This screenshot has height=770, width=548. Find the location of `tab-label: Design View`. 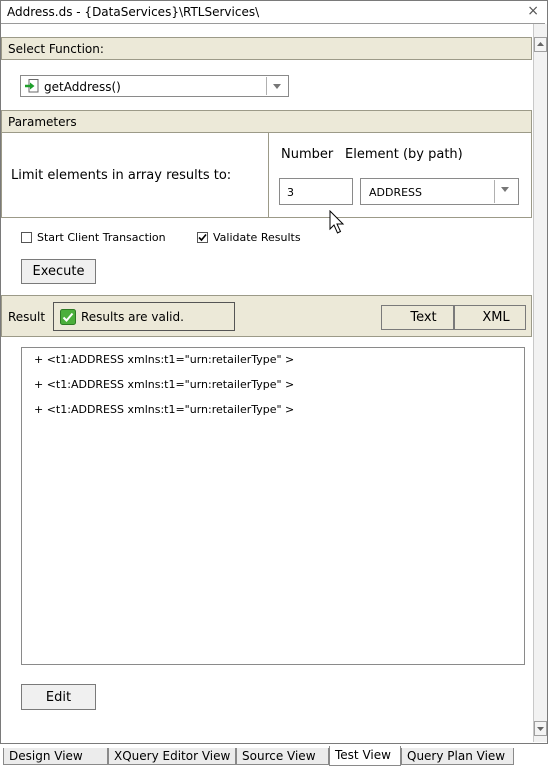

tab-label: Design View is located at coordinates (46, 756).